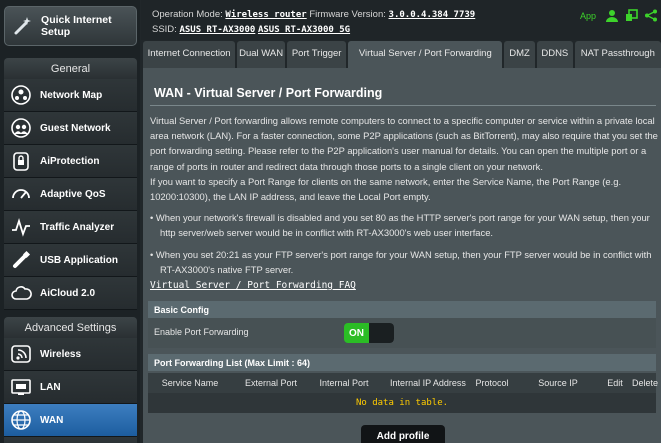  I want to click on firmware-version-link: 3.0.0.4.384_7739, so click(432, 15).